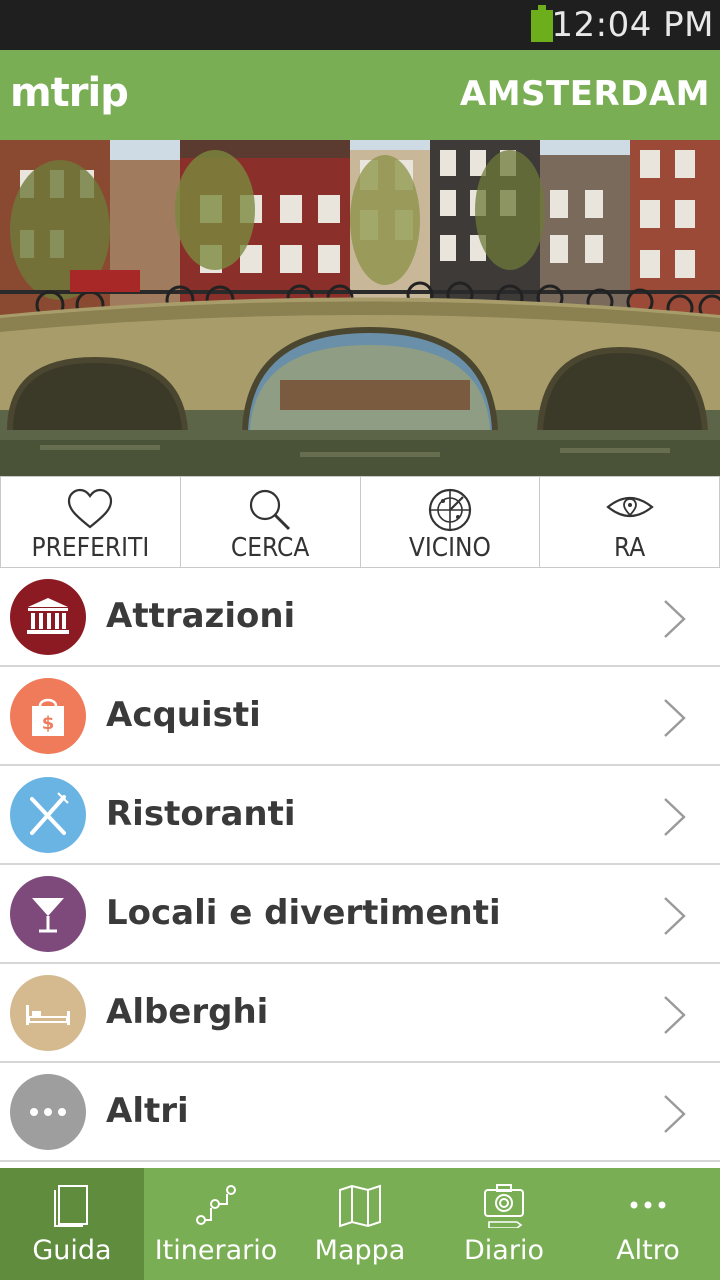 Image resolution: width=720 pixels, height=1280 pixels. Describe the element at coordinates (216, 1250) in the screenshot. I see `tab-label: Itinerario` at that location.